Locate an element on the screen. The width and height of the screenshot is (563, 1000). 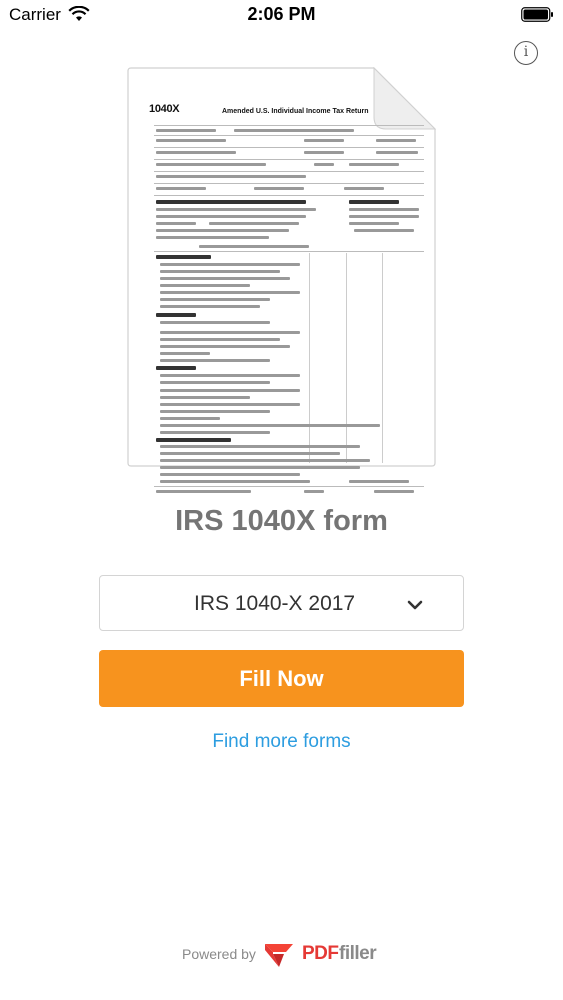
status-time: 2:06 PM is located at coordinates (281, 14).